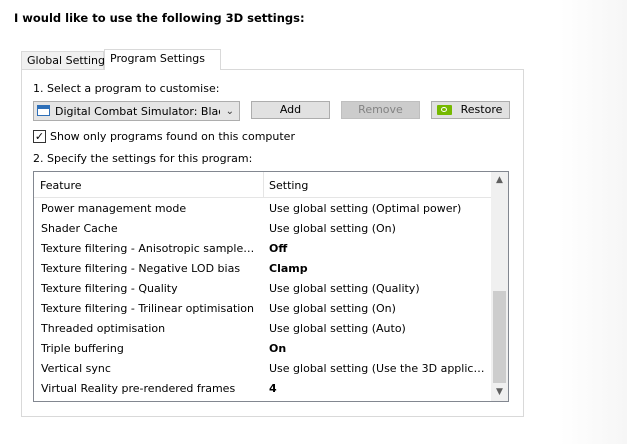 The width and height of the screenshot is (627, 444). I want to click on setting-cell: Off, so click(378, 249).